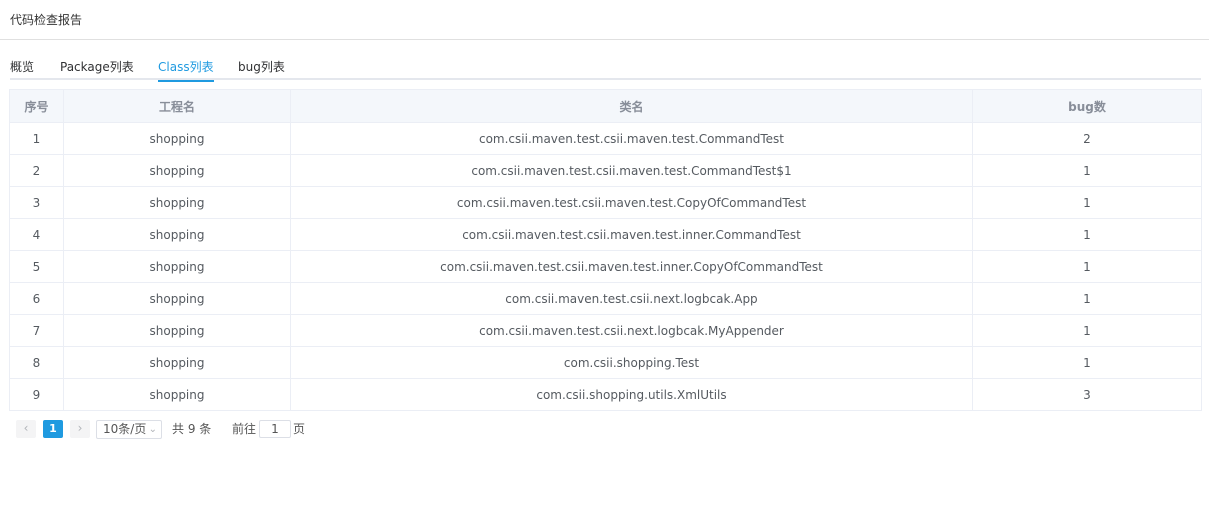  What do you see at coordinates (36, 330) in the screenshot?
I see `cell-index: 7` at bounding box center [36, 330].